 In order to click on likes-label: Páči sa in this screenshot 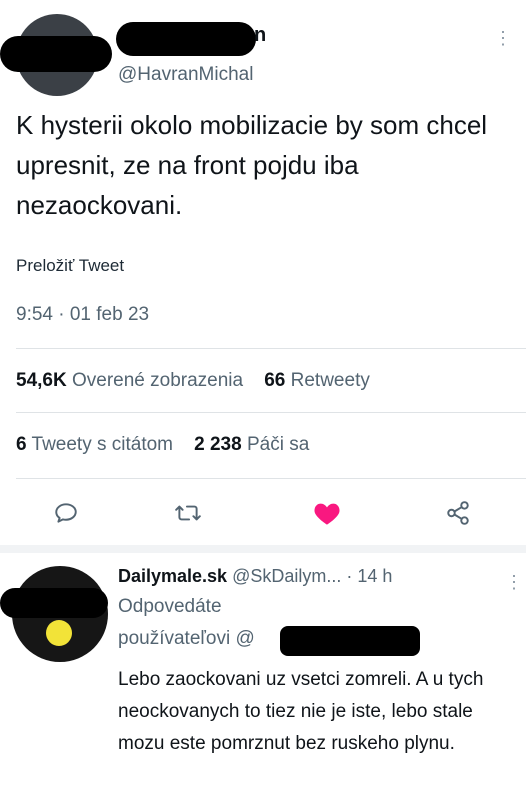, I will do `click(278, 444)`.